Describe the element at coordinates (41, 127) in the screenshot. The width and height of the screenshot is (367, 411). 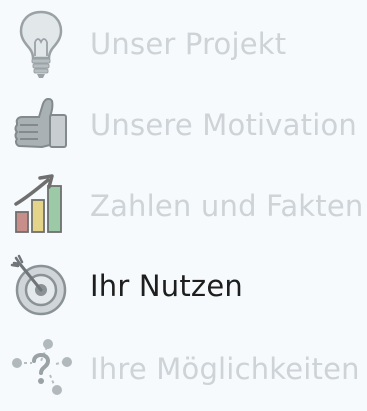
I see `thumbs-up-icon` at that location.